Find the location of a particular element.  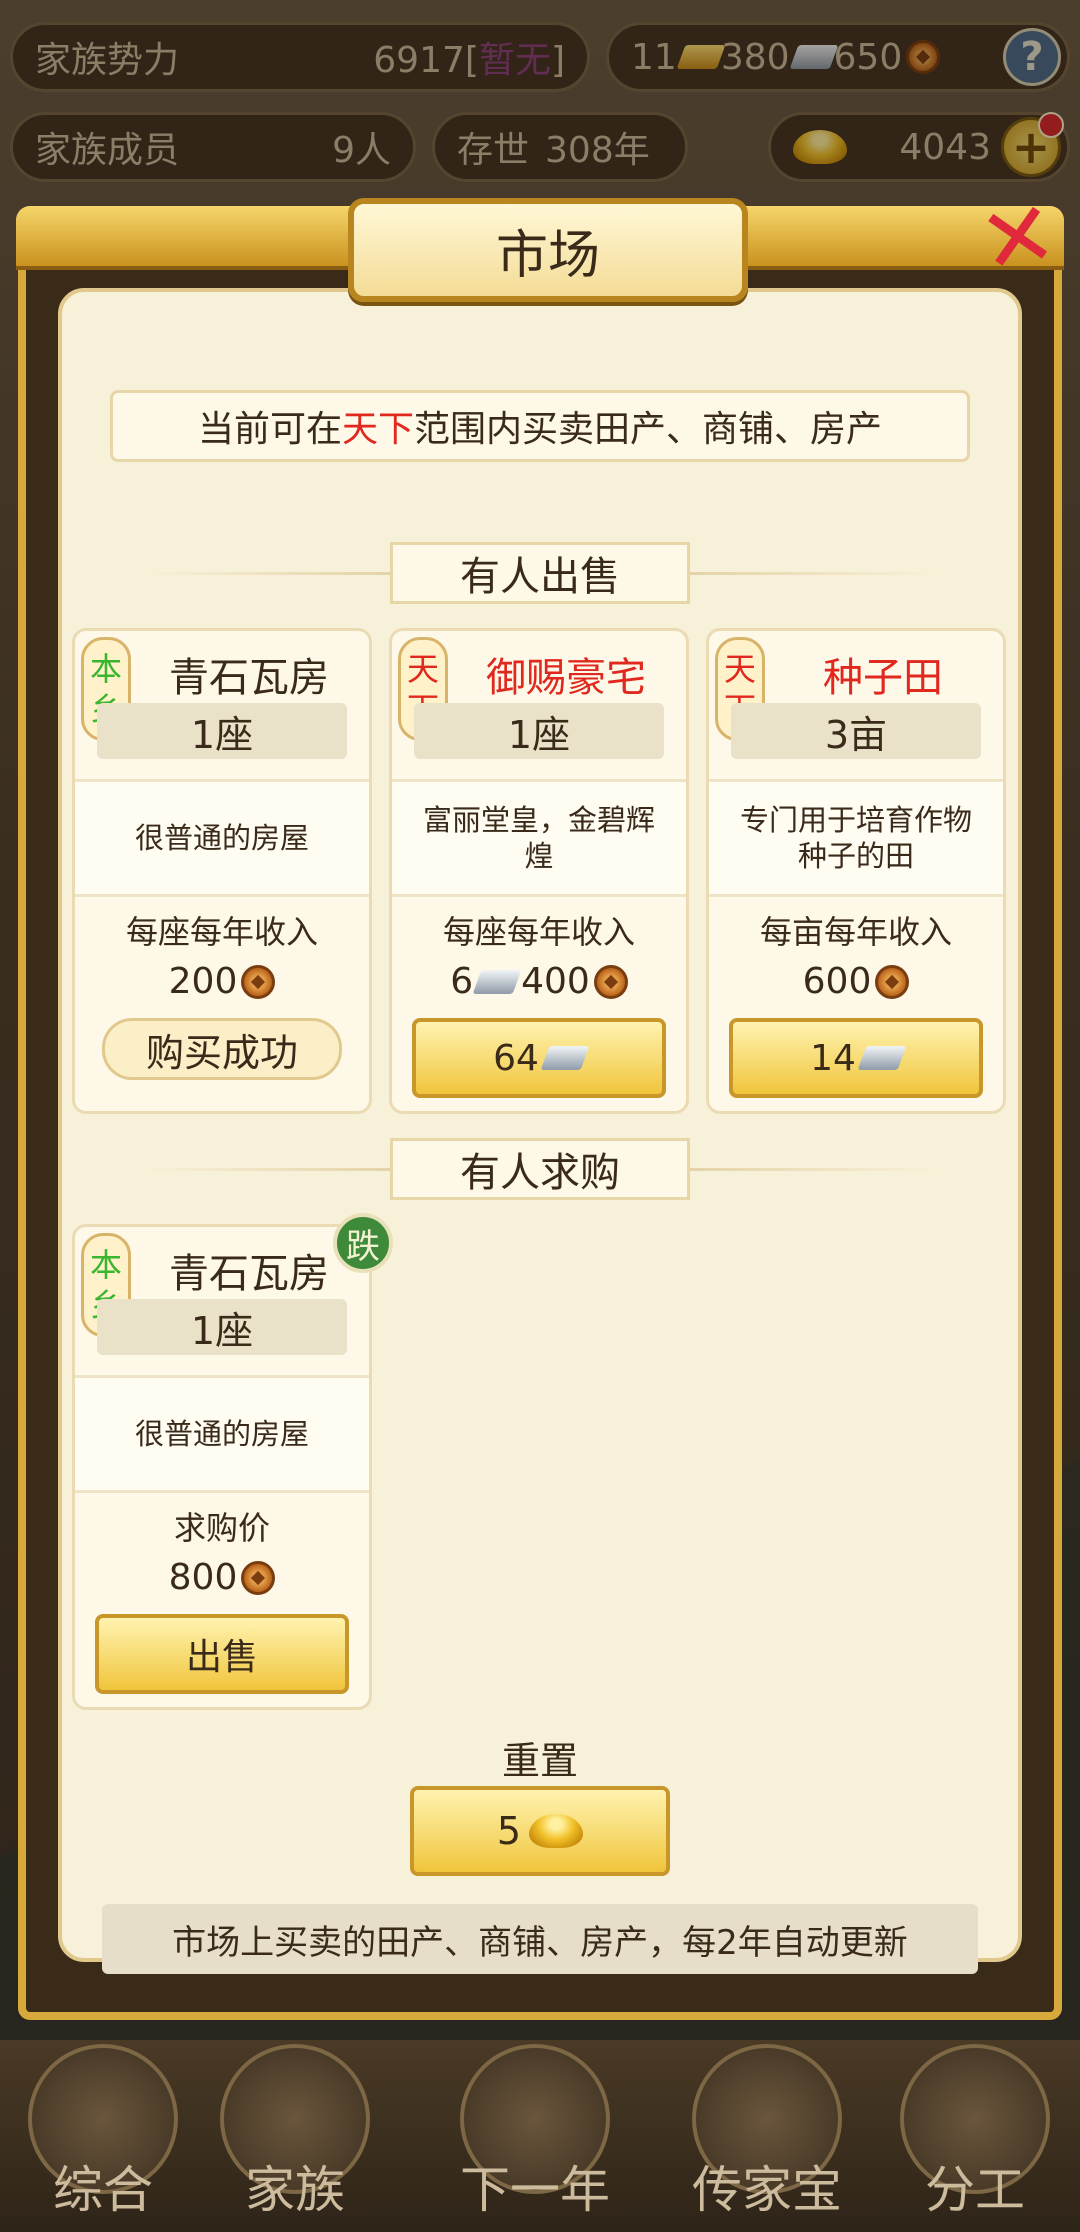

item-name: 御赐豪宅 is located at coordinates (566, 678).